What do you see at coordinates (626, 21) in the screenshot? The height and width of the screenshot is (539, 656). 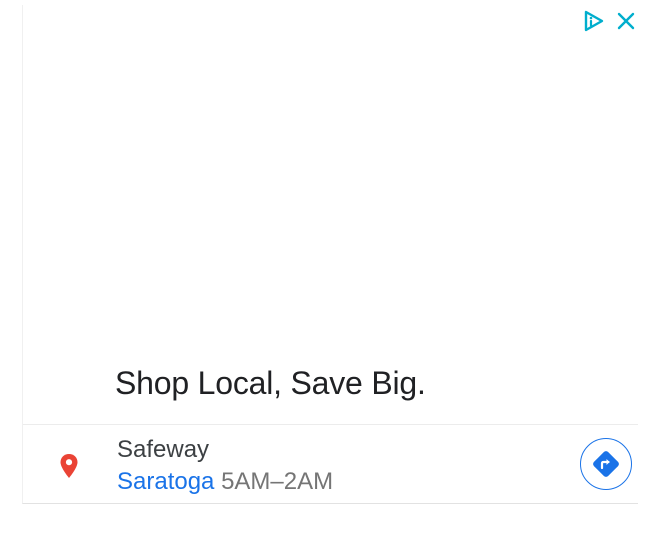 I see `close-icon` at bounding box center [626, 21].